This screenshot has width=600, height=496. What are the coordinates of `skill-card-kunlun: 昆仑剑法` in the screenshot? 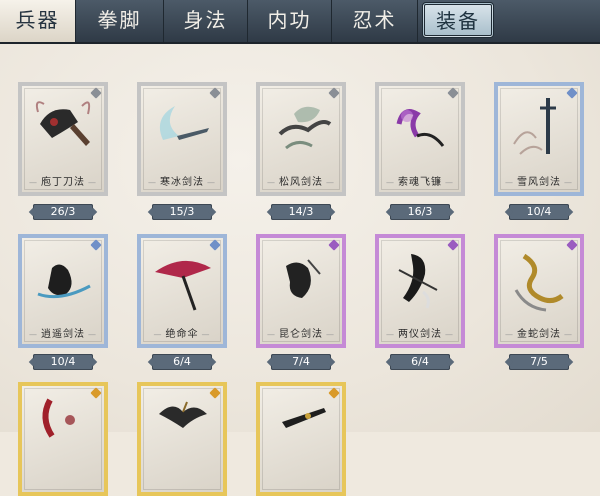 It's located at (301, 291).